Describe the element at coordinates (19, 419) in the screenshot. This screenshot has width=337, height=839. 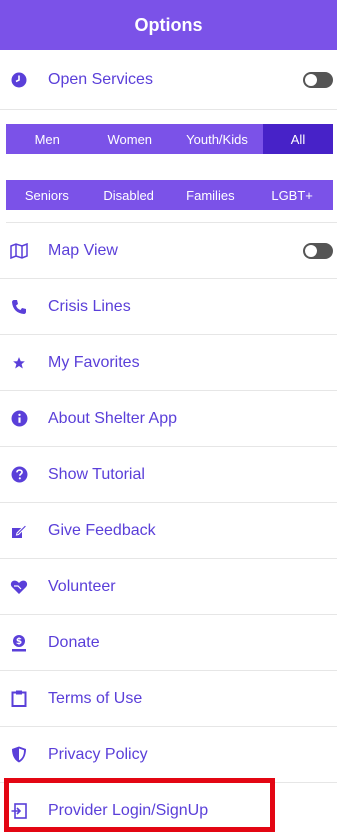
I see `info-icon` at that location.